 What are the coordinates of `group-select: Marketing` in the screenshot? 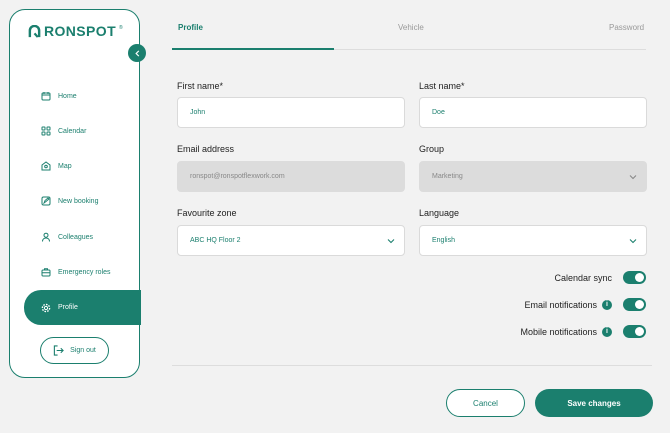 It's located at (533, 176).